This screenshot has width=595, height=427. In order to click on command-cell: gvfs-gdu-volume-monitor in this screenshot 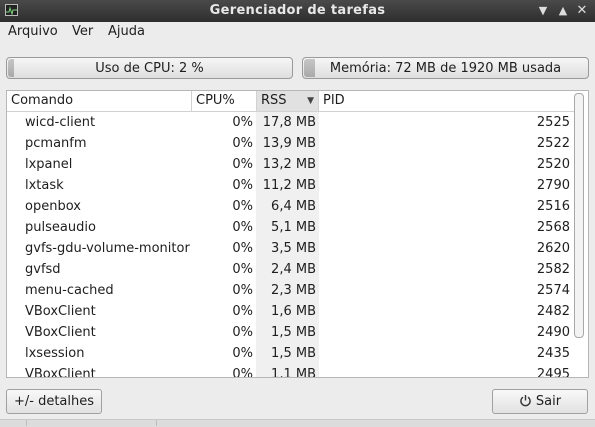, I will do `click(107, 248)`.